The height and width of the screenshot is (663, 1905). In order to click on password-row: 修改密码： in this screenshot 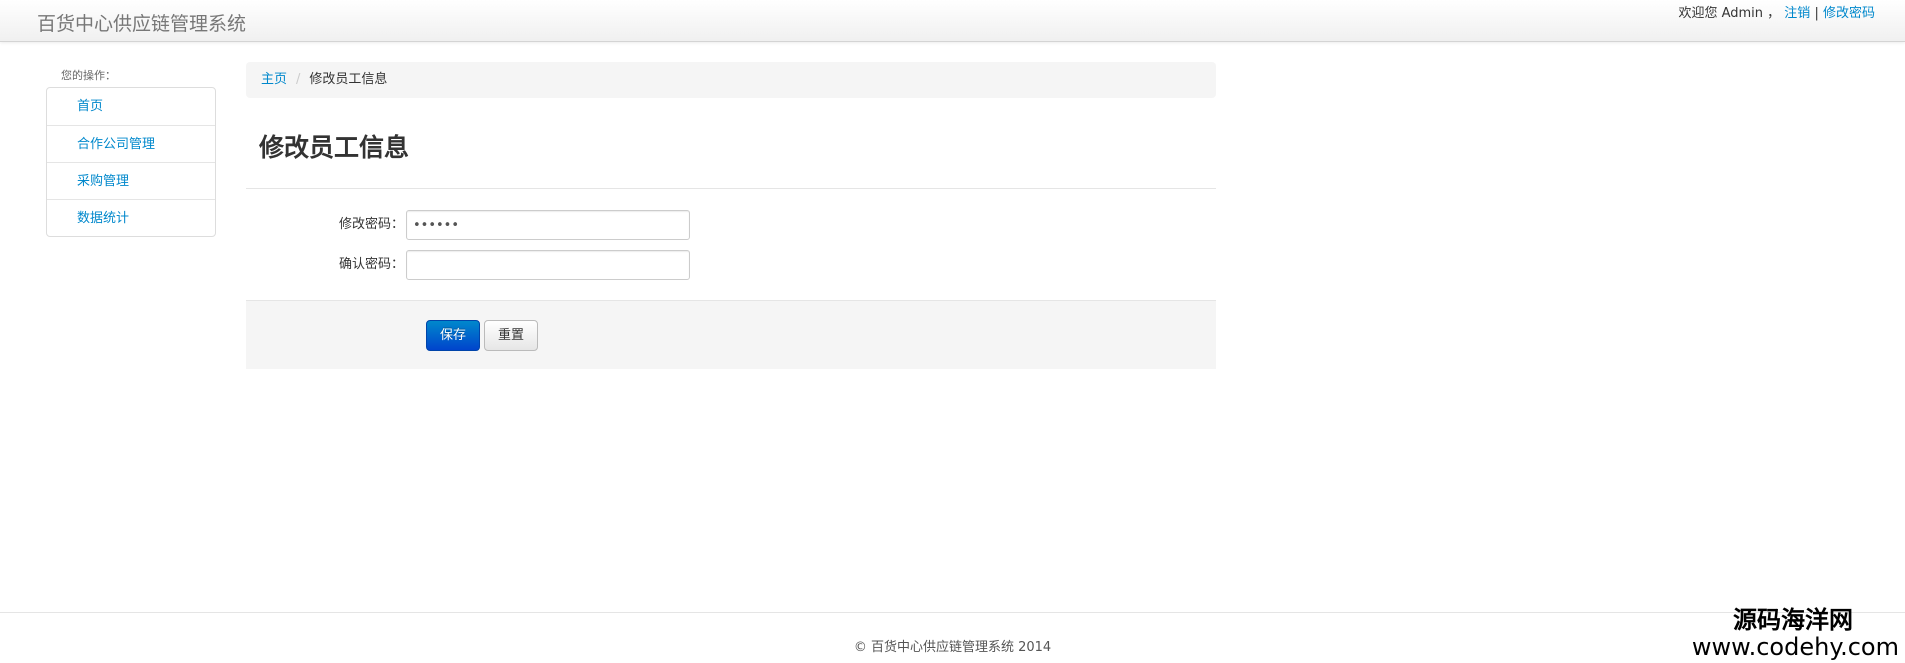, I will do `click(476, 225)`.